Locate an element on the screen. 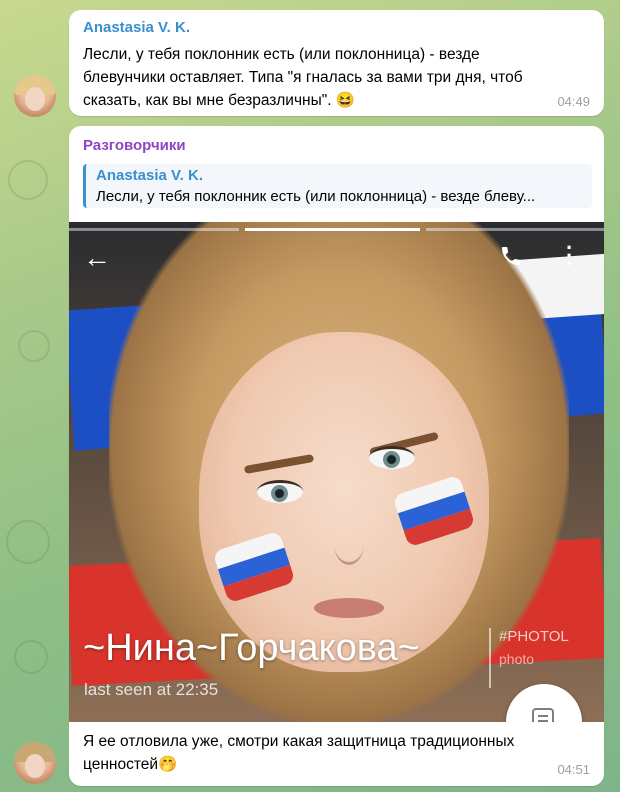 This screenshot has height=792, width=620. portrait-lips is located at coordinates (349, 608).